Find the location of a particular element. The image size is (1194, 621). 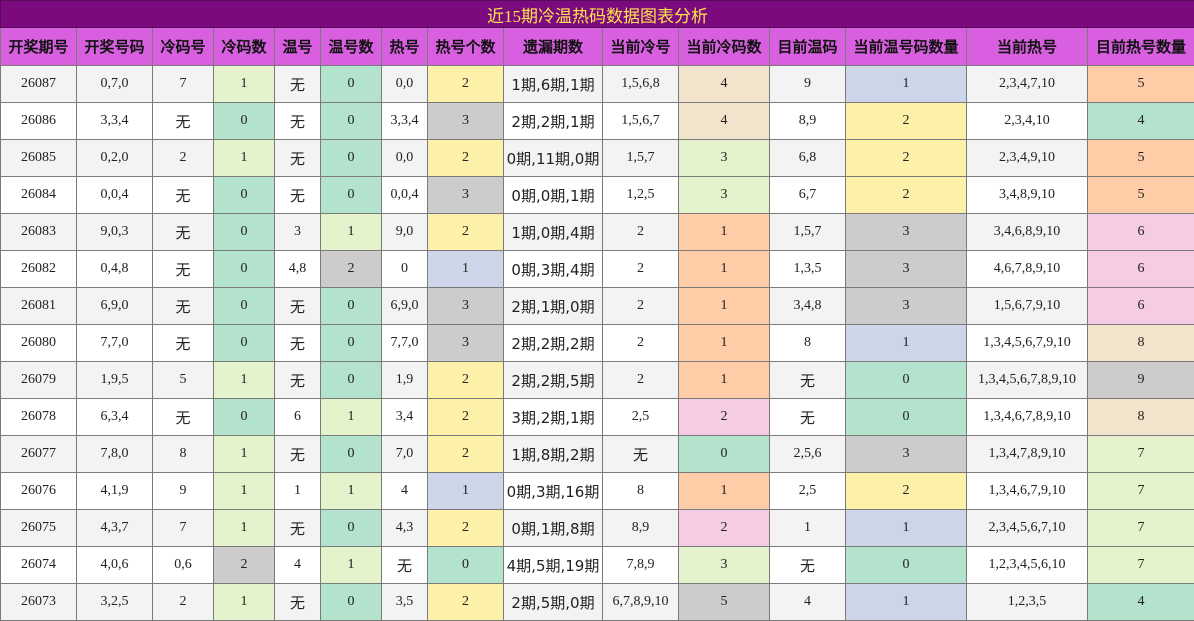

draw-numbers-cell: 0,2,0 is located at coordinates (115, 158).